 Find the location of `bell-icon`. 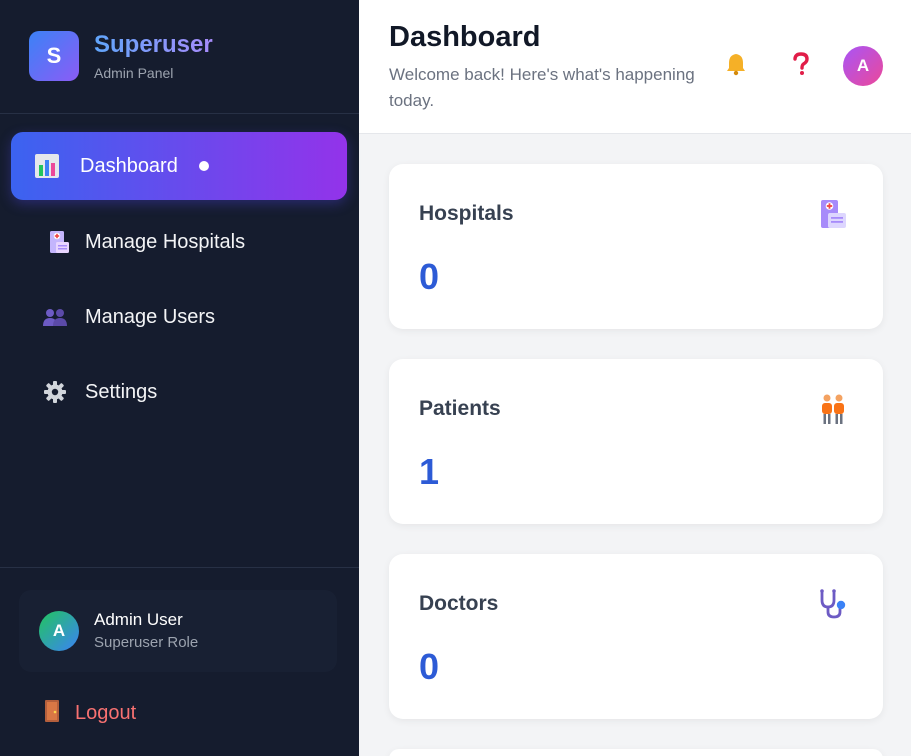

bell-icon is located at coordinates (736, 66).